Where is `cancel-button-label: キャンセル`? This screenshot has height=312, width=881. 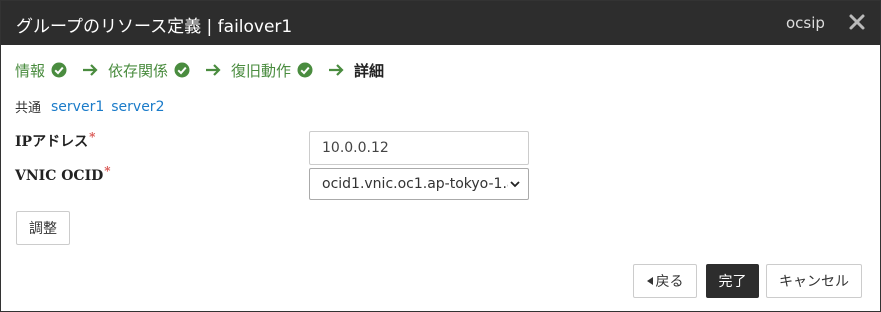
cancel-button-label: キャンセル is located at coordinates (814, 282).